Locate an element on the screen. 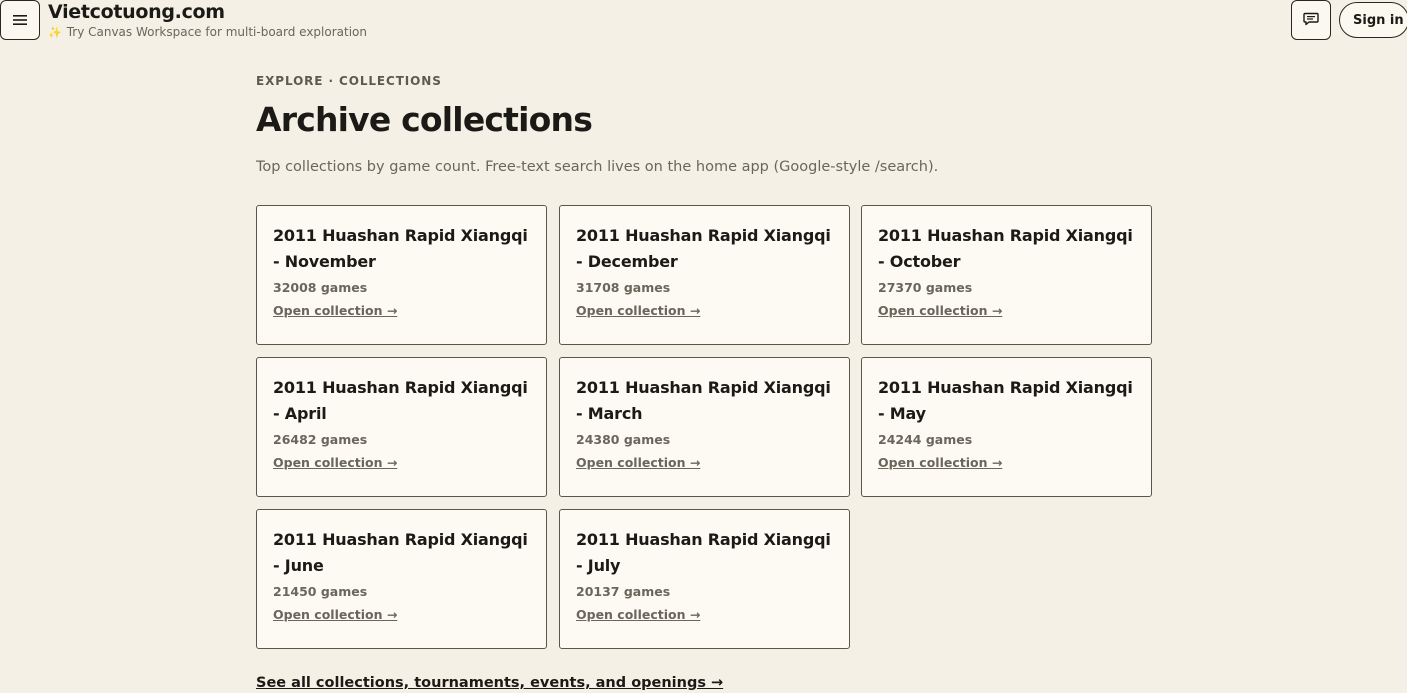 The image size is (1407, 693). breadcrumb: EXPLORE · COLLECTIONS is located at coordinates (349, 81).